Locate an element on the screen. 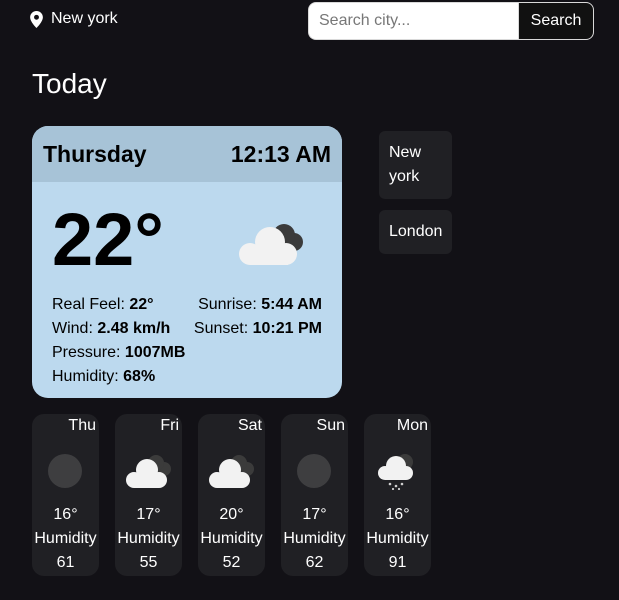 The width and height of the screenshot is (619, 600). forecast-day-name: Sat is located at coordinates (249, 425).